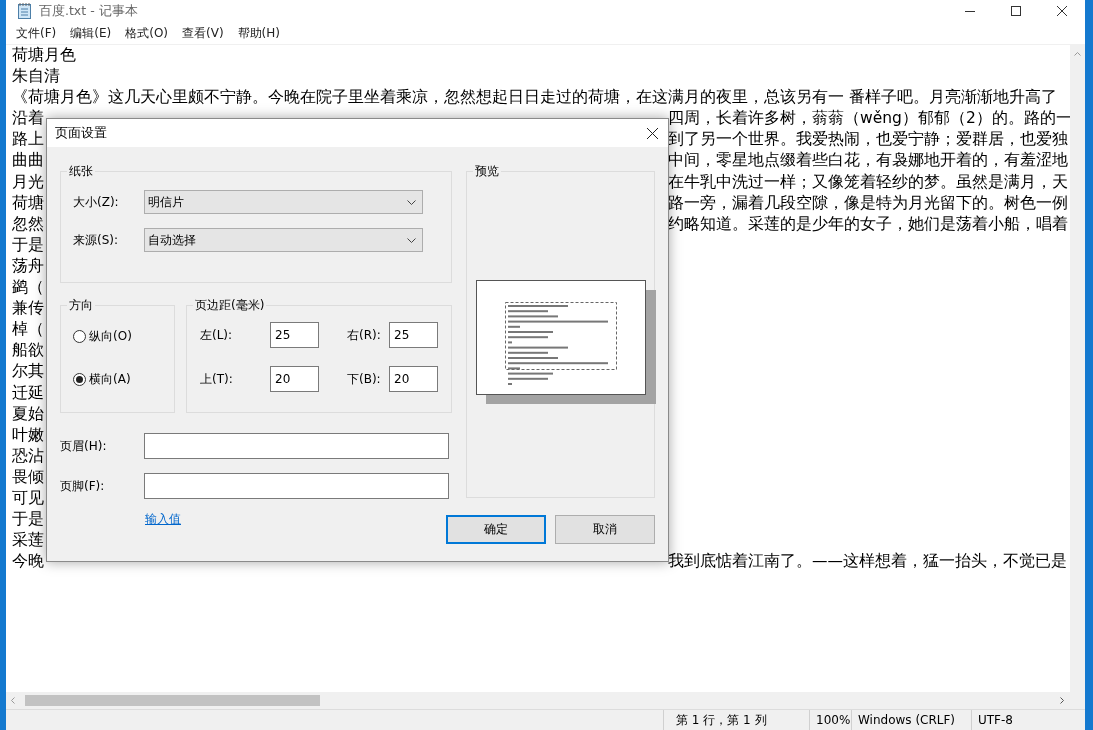 This screenshot has width=1093, height=730. I want to click on text-line: 恐沾, so click(28, 456).